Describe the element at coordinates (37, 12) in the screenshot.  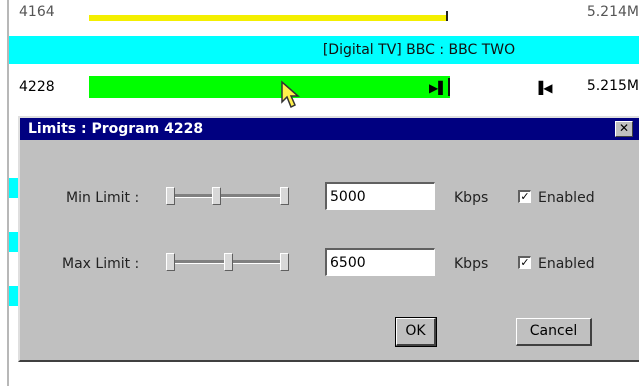
I see `program-number: 4164` at that location.